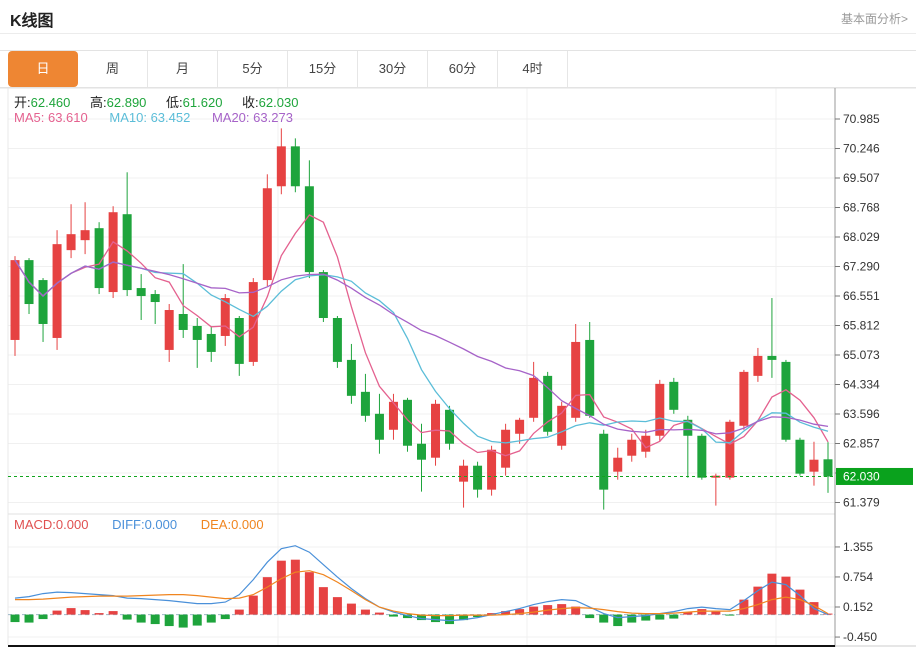 The width and height of the screenshot is (916, 648). I want to click on dea-value-readout: DEA:0.000, so click(232, 524).